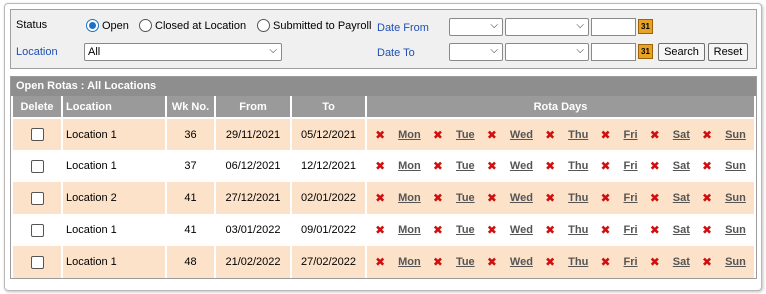 This screenshot has height=294, width=766. I want to click on reset-button: Reset, so click(728, 52).